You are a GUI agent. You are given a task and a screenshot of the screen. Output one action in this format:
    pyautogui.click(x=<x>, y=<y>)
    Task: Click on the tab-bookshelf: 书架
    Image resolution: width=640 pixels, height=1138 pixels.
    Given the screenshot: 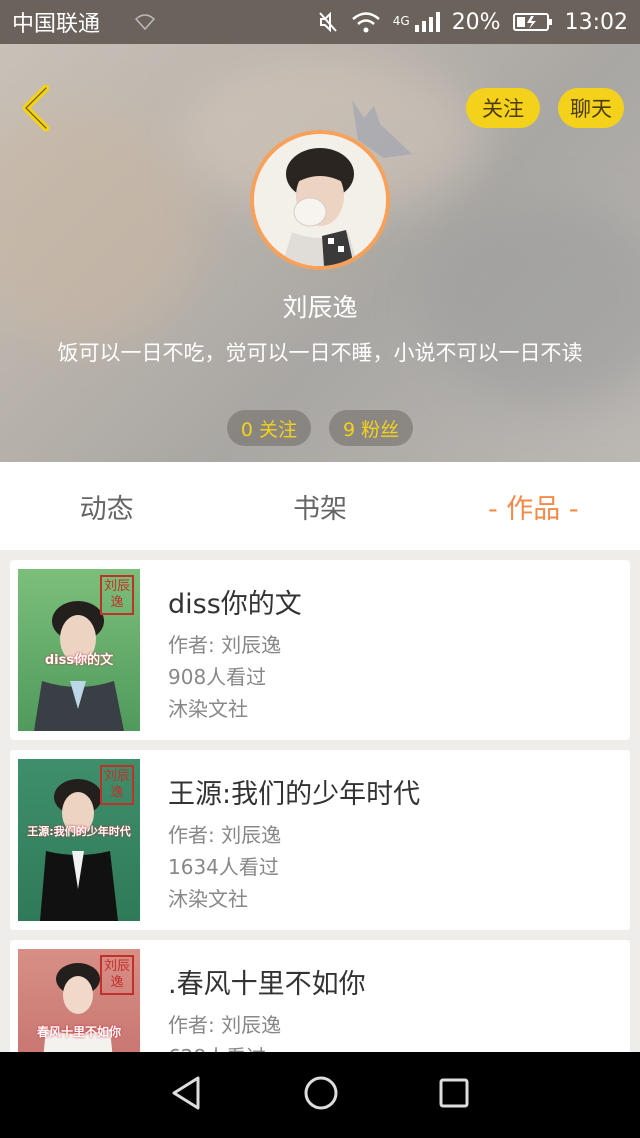 What is the action you would take?
    pyautogui.click(x=319, y=506)
    